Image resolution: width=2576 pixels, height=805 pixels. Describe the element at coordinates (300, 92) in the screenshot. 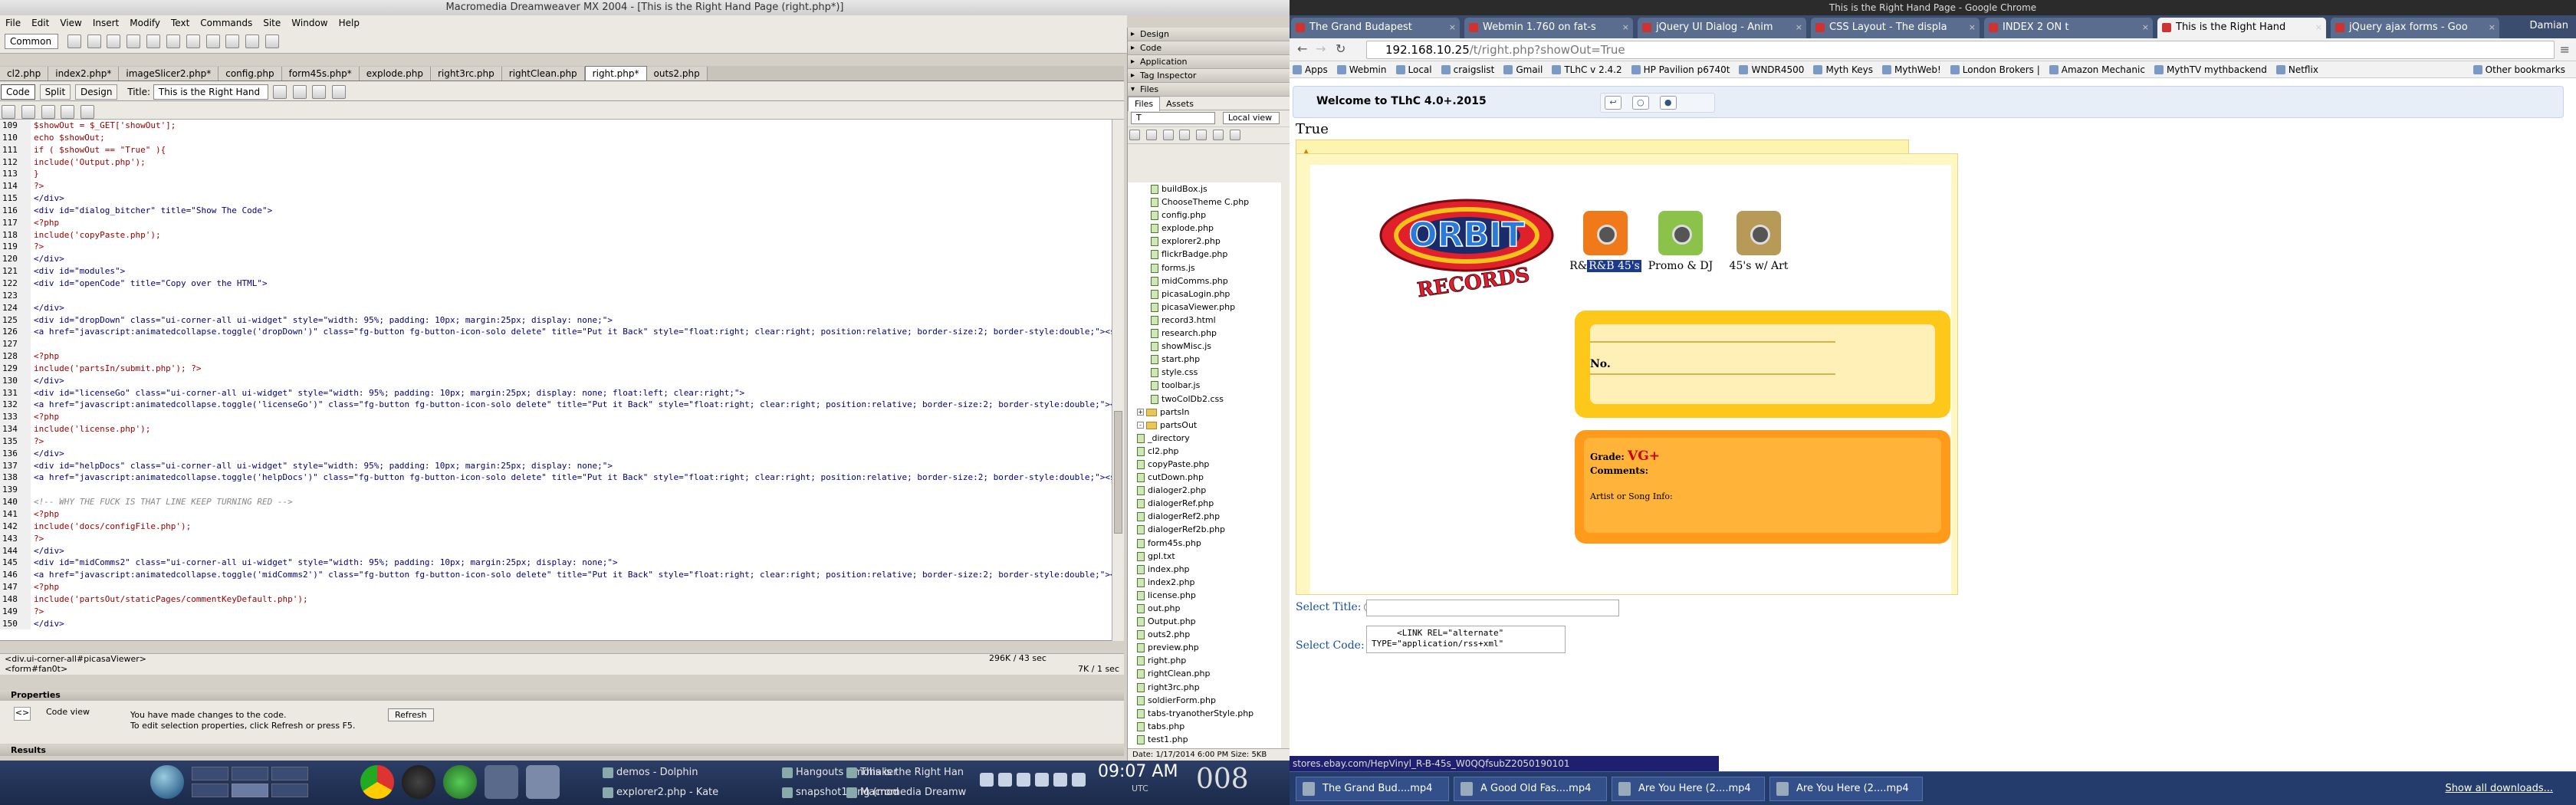

I see `preview-icon` at that location.